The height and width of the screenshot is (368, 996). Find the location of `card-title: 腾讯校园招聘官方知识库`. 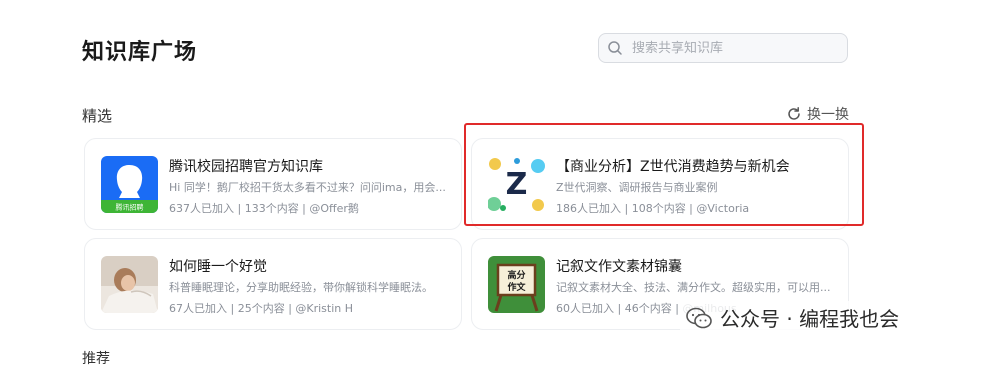

card-title: 腾讯校园招聘官方知识库 is located at coordinates (246, 167).